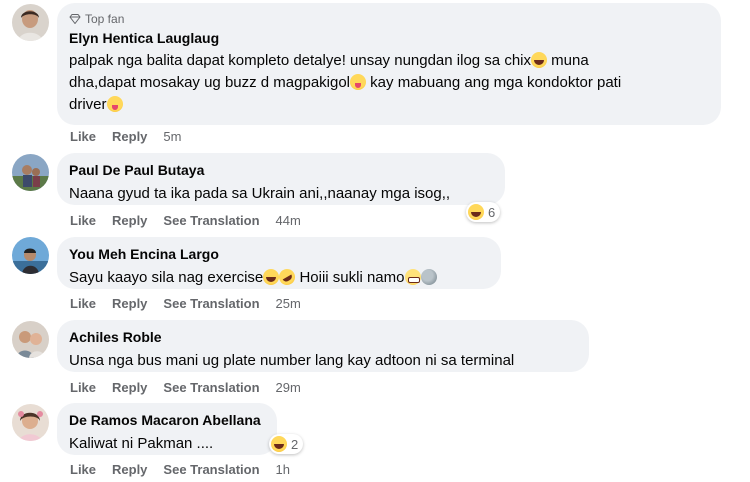 The width and height of the screenshot is (750, 482). I want to click on reaction-summary: 6, so click(483, 212).